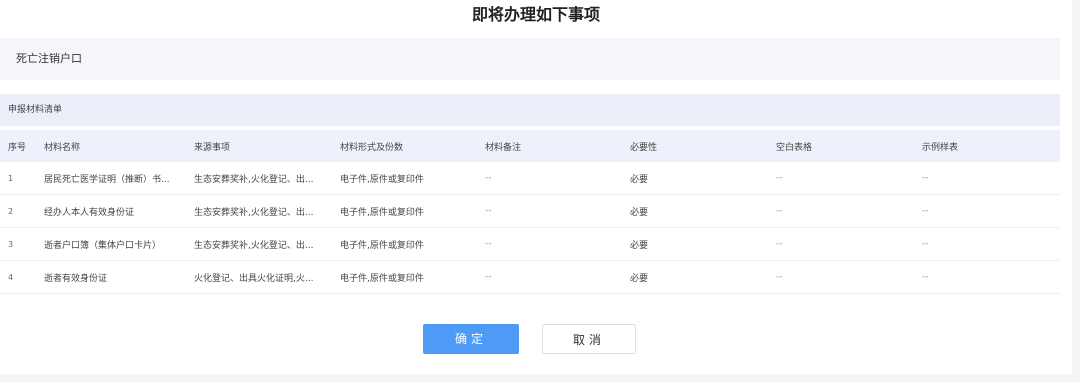  What do you see at coordinates (49, 58) in the screenshot?
I see `item-name: 死亡注销户口` at bounding box center [49, 58].